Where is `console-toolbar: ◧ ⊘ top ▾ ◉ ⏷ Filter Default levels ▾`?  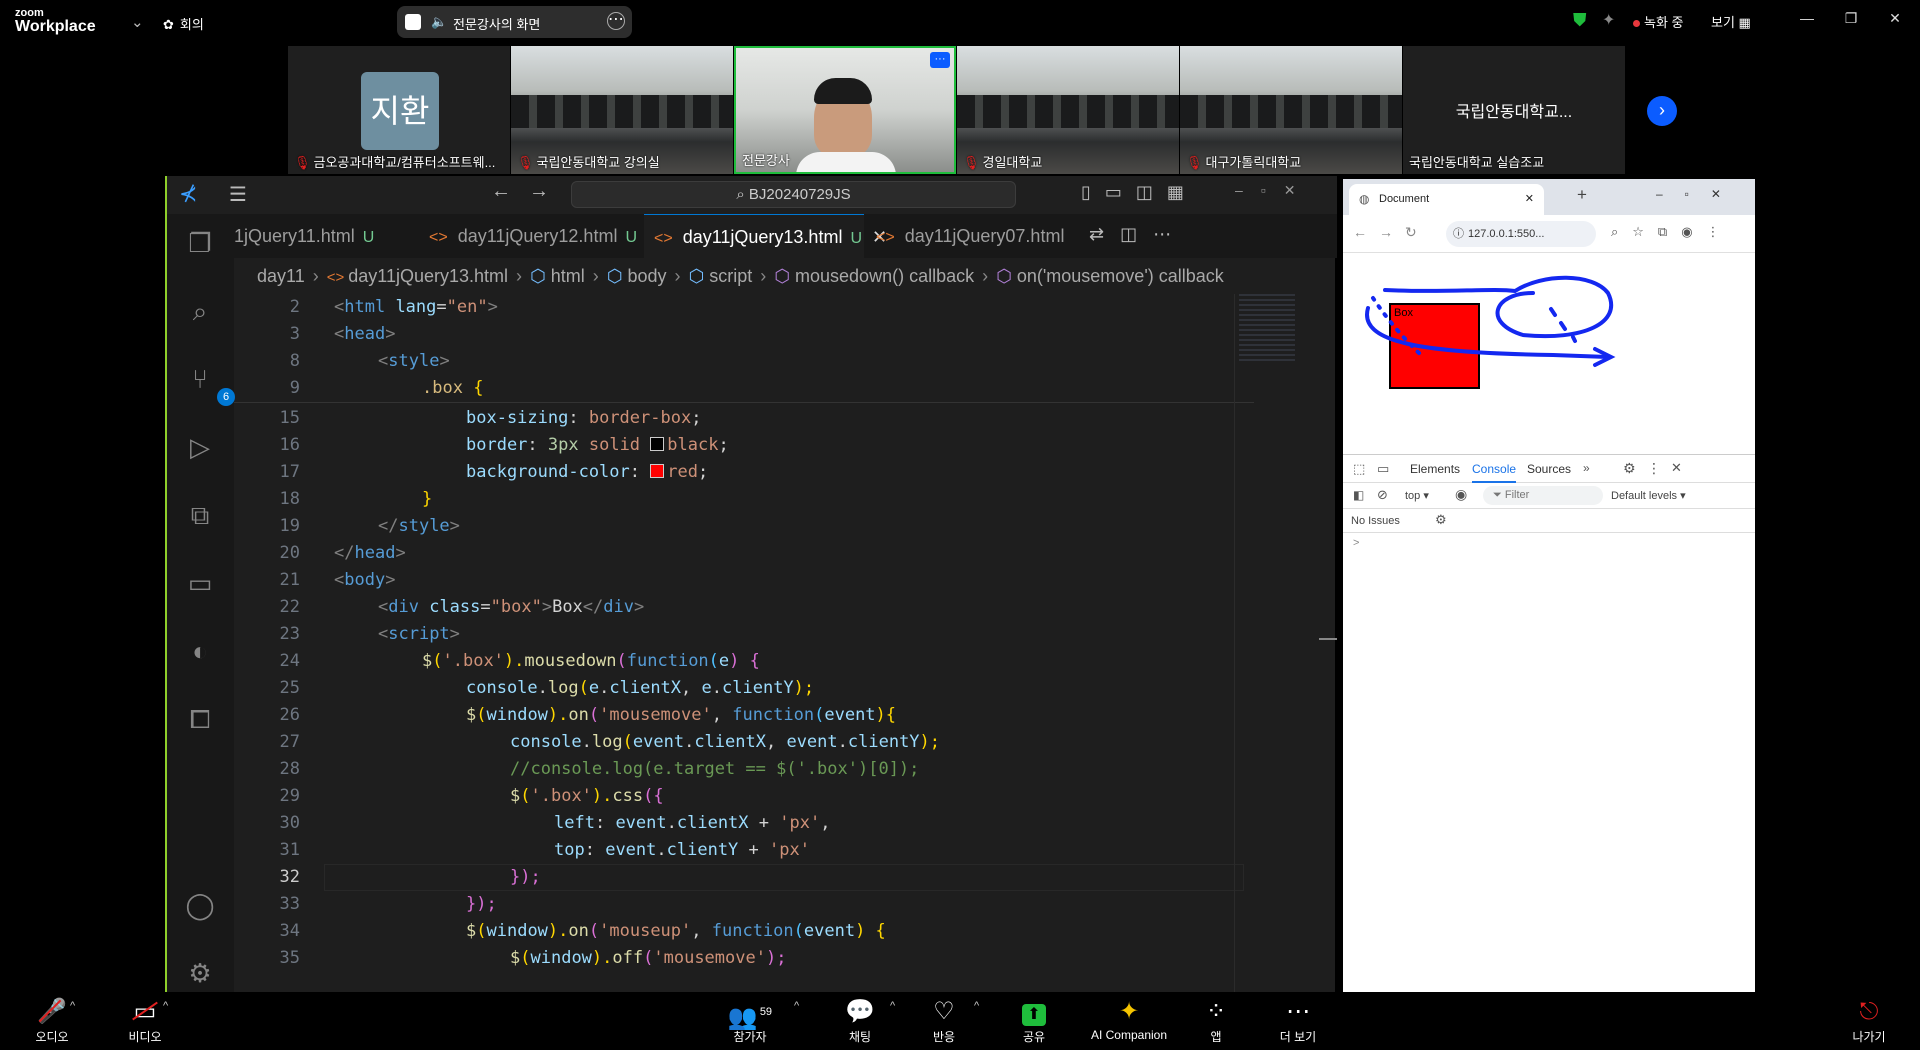 console-toolbar: ◧ ⊘ top ▾ ◉ ⏷ Filter Default levels ▾ is located at coordinates (1549, 496).